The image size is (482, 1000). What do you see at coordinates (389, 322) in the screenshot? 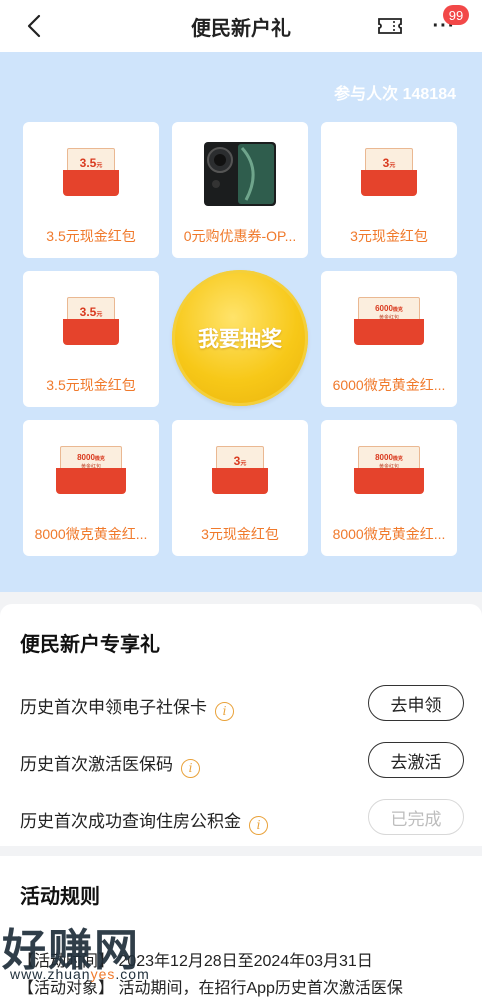
I see `gold-packet-icon: 6000微克 黄金红包` at bounding box center [389, 322].